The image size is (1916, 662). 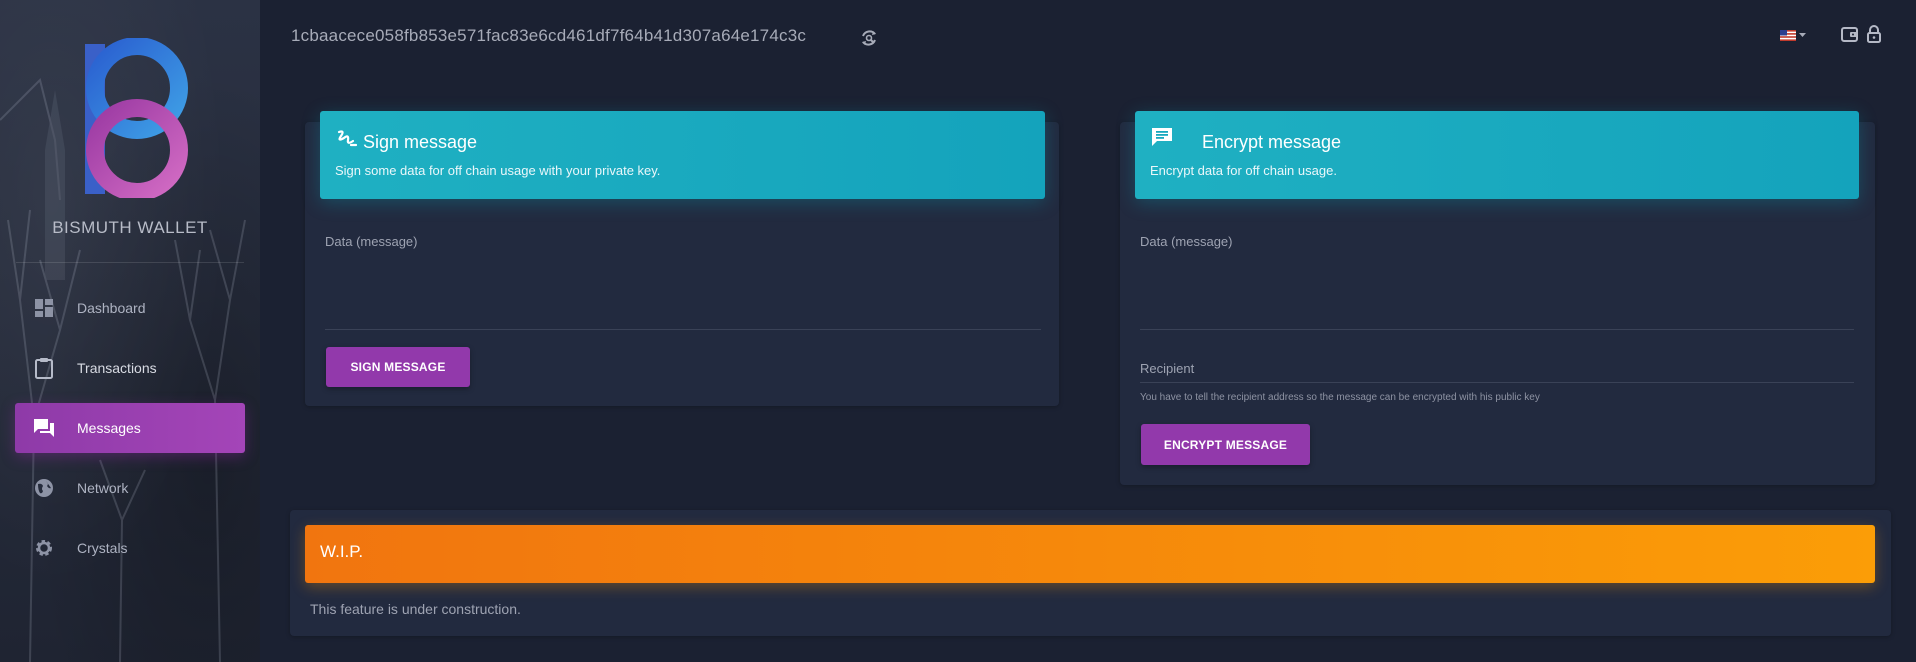 What do you see at coordinates (130, 548) in the screenshot?
I see `sidebar-item-crystals: Crystals` at bounding box center [130, 548].